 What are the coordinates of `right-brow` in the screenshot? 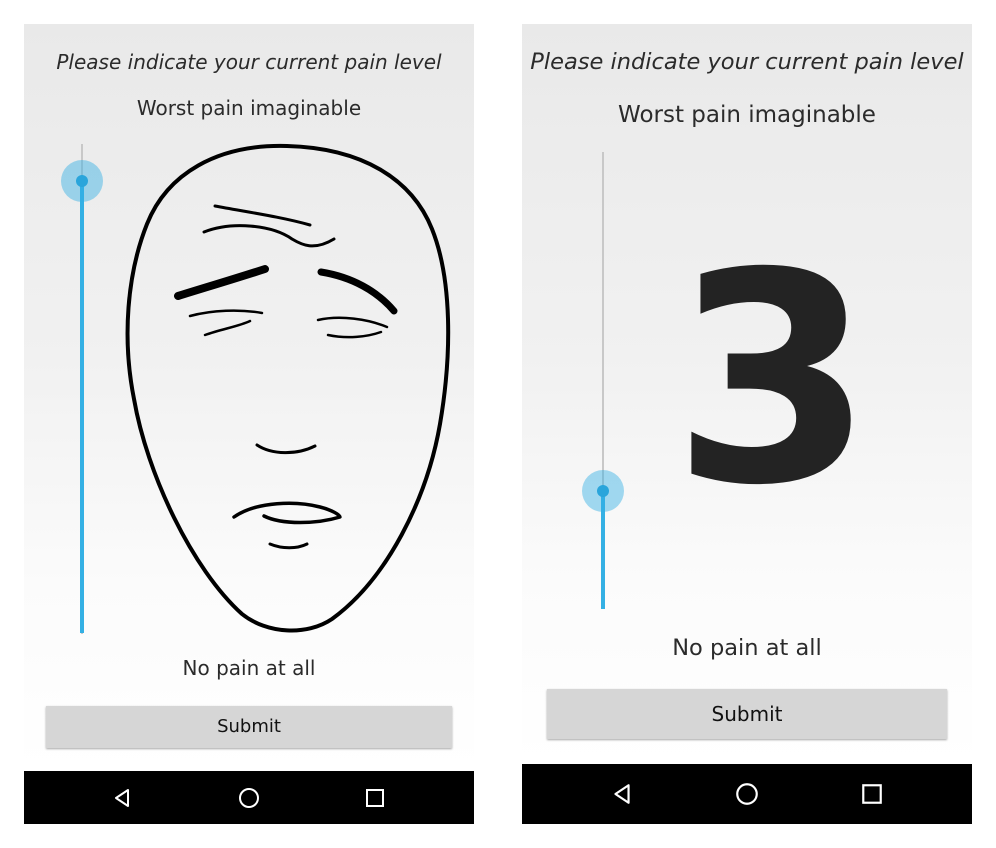 It's located at (357, 291).